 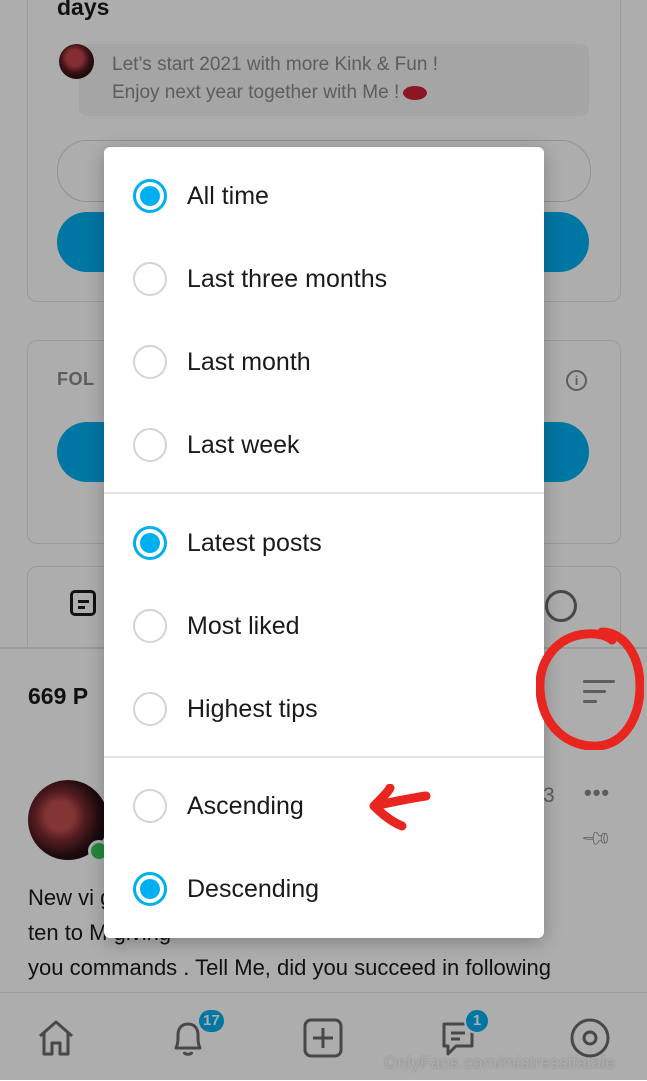 What do you see at coordinates (324, 195) in the screenshot?
I see `option-all-time: All time` at bounding box center [324, 195].